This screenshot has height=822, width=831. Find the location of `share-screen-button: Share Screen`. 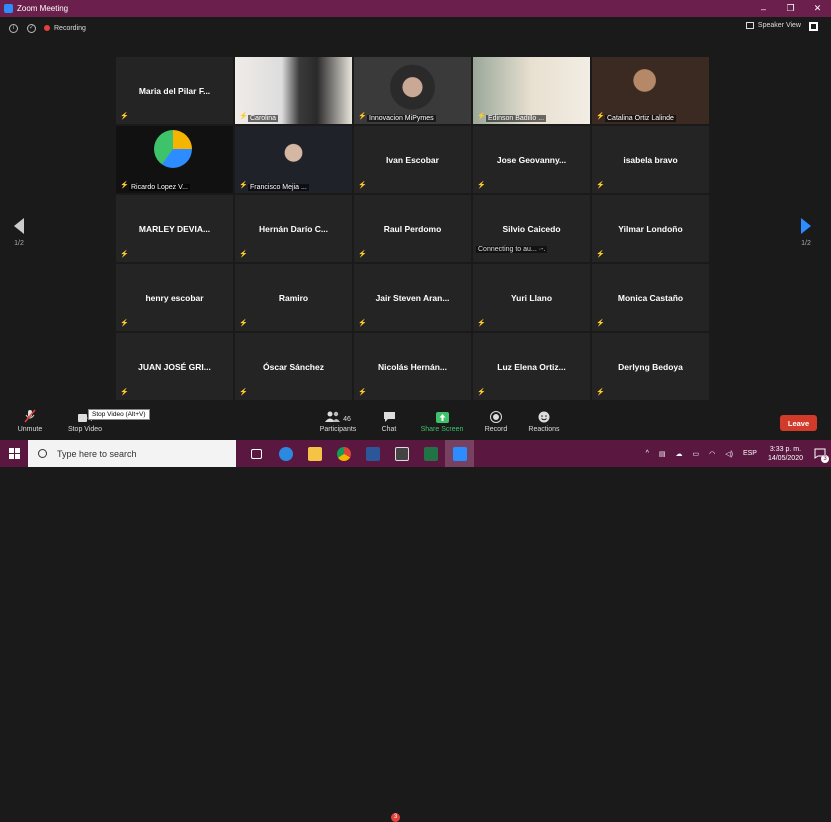

share-screen-button: Share Screen is located at coordinates (442, 421).